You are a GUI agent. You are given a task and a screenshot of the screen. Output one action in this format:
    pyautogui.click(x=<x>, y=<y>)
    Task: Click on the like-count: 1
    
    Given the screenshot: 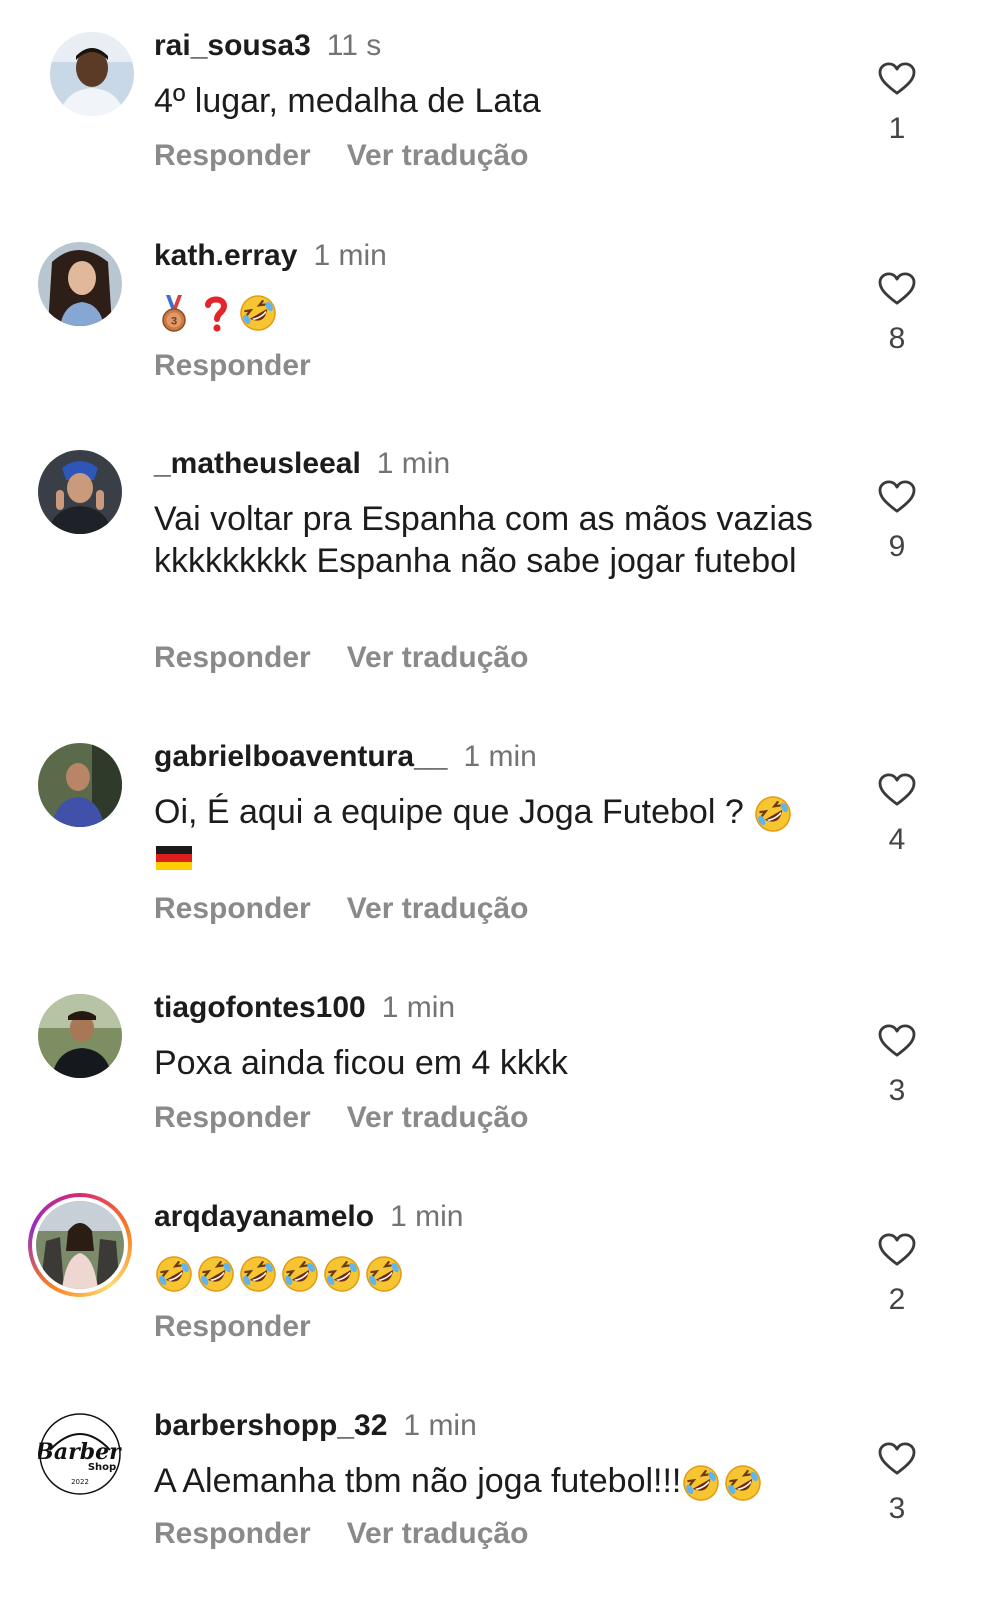 What is the action you would take?
    pyautogui.click(x=897, y=128)
    